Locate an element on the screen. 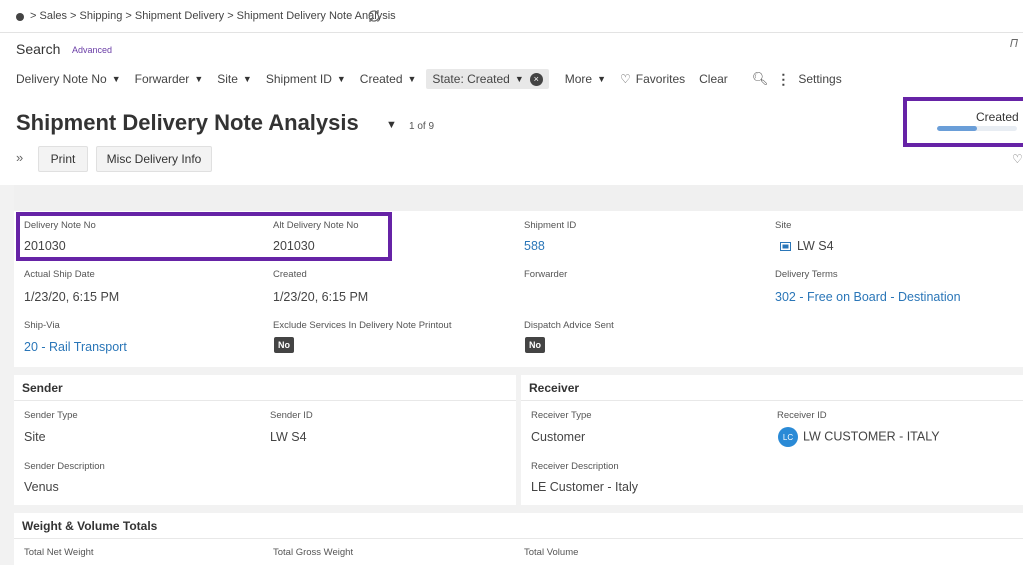 Image resolution: width=1023 pixels, height=565 pixels. exclude-services-badge: No is located at coordinates (284, 345).